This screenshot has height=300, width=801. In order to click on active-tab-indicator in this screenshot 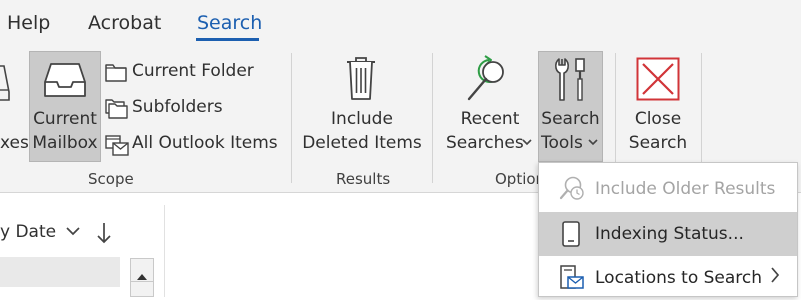, I will do `click(227, 39)`.